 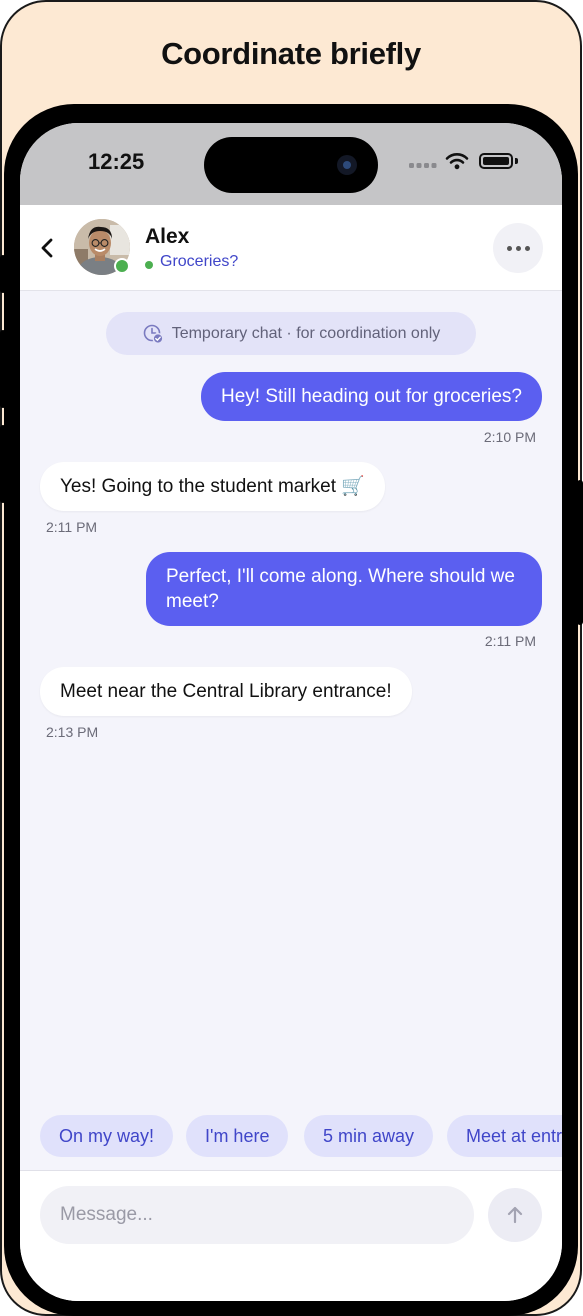 I want to click on temporary-chat-notice: Temporary chat · for coordination only, so click(x=291, y=333).